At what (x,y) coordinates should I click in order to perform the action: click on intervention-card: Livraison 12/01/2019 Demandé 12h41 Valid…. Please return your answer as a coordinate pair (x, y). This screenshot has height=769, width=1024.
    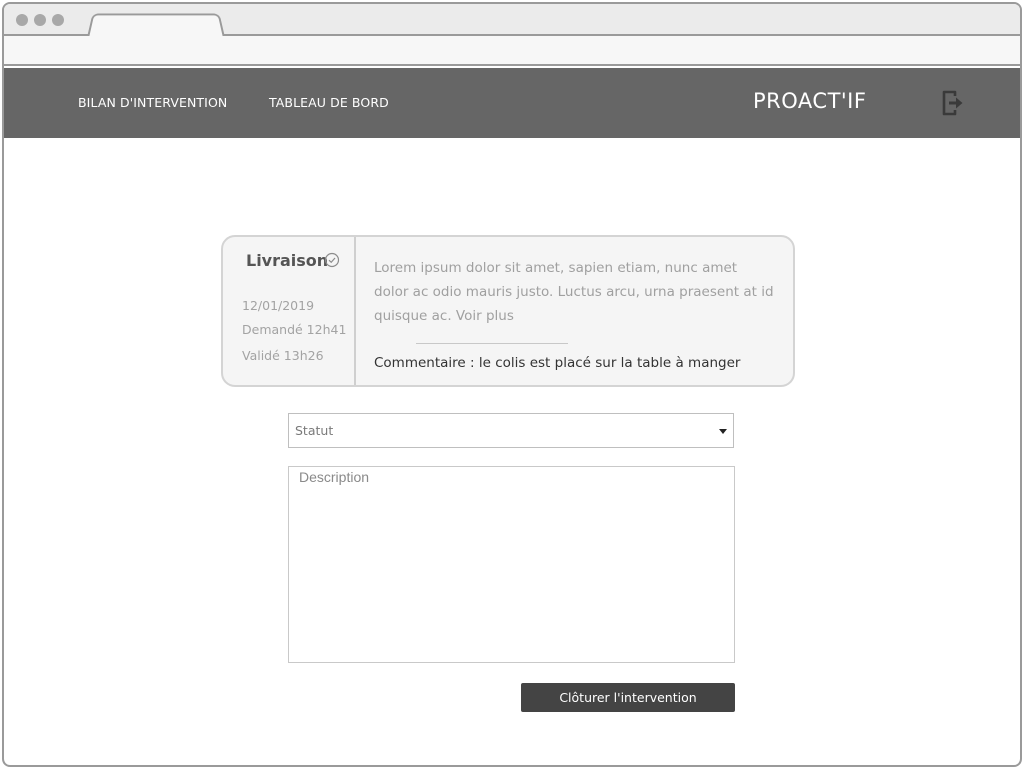
    Looking at the image, I should click on (508, 311).